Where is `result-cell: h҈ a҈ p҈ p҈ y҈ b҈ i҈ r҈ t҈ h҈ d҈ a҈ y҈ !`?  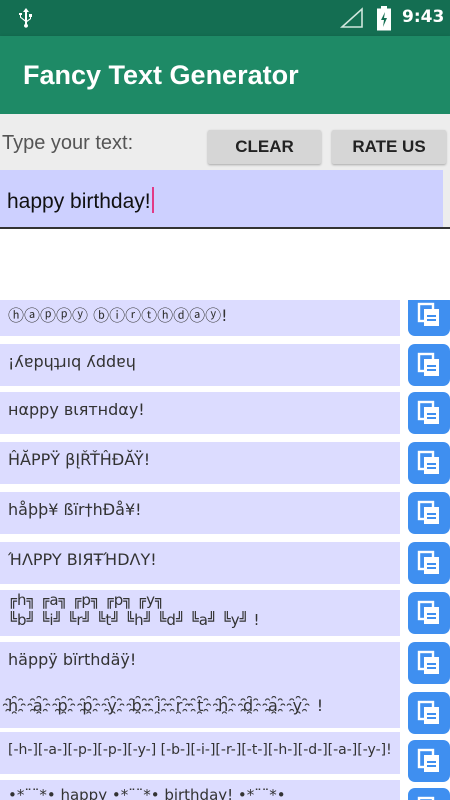 result-cell: h҈ a҈ p҈ p҈ y҈ b҈ i҈ r҈ t҈ h҈ d҈ a҈ y҈ ! is located at coordinates (200, 706).